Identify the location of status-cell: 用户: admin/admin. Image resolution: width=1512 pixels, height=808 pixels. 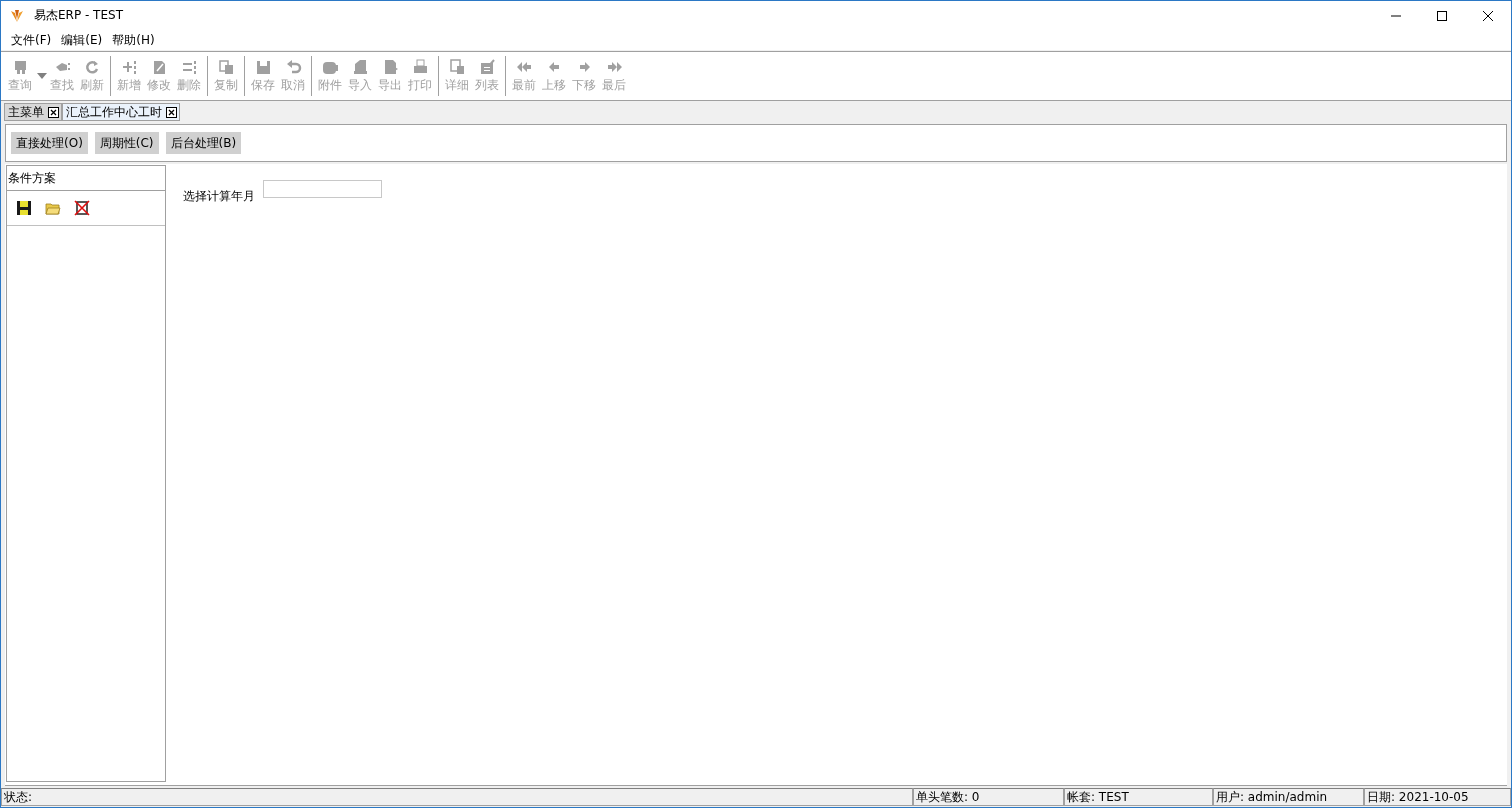
(1288, 797).